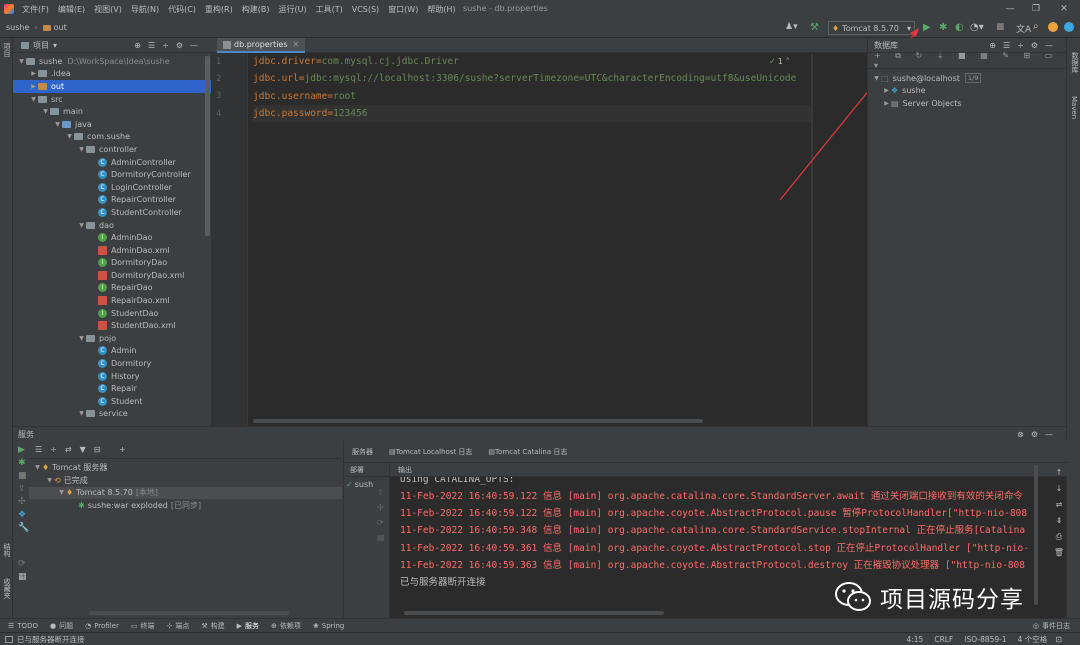 This screenshot has width=1080, height=645. I want to click on toolwindow-label: TODO, so click(27, 625).